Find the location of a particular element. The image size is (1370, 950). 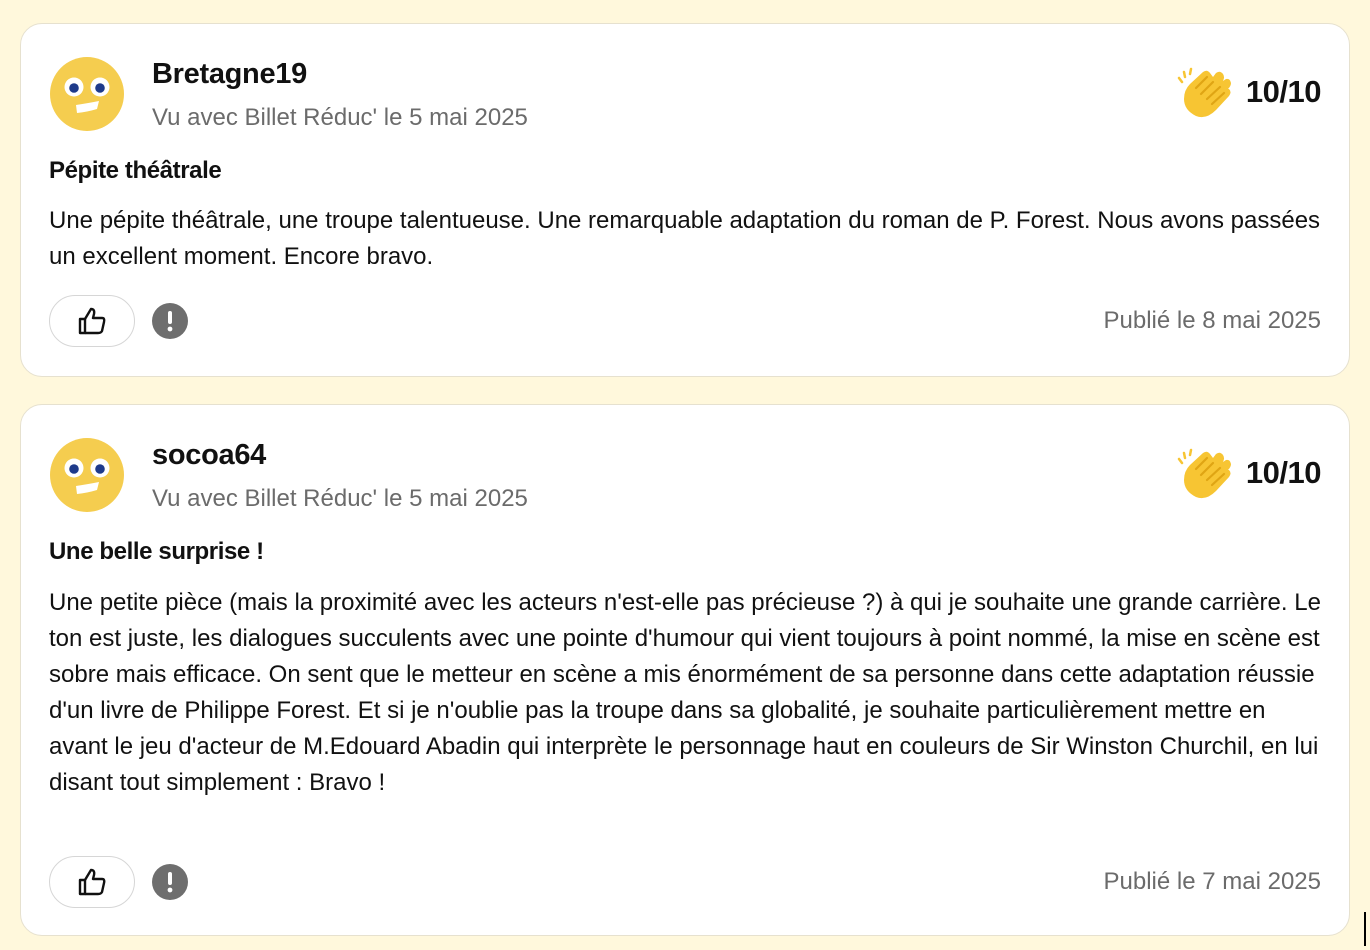

published-date: Publié le 8 mai 2025 is located at coordinates (1212, 320).